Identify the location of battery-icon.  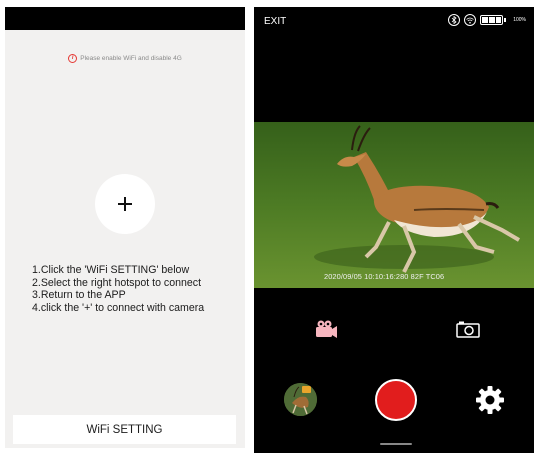
(493, 20).